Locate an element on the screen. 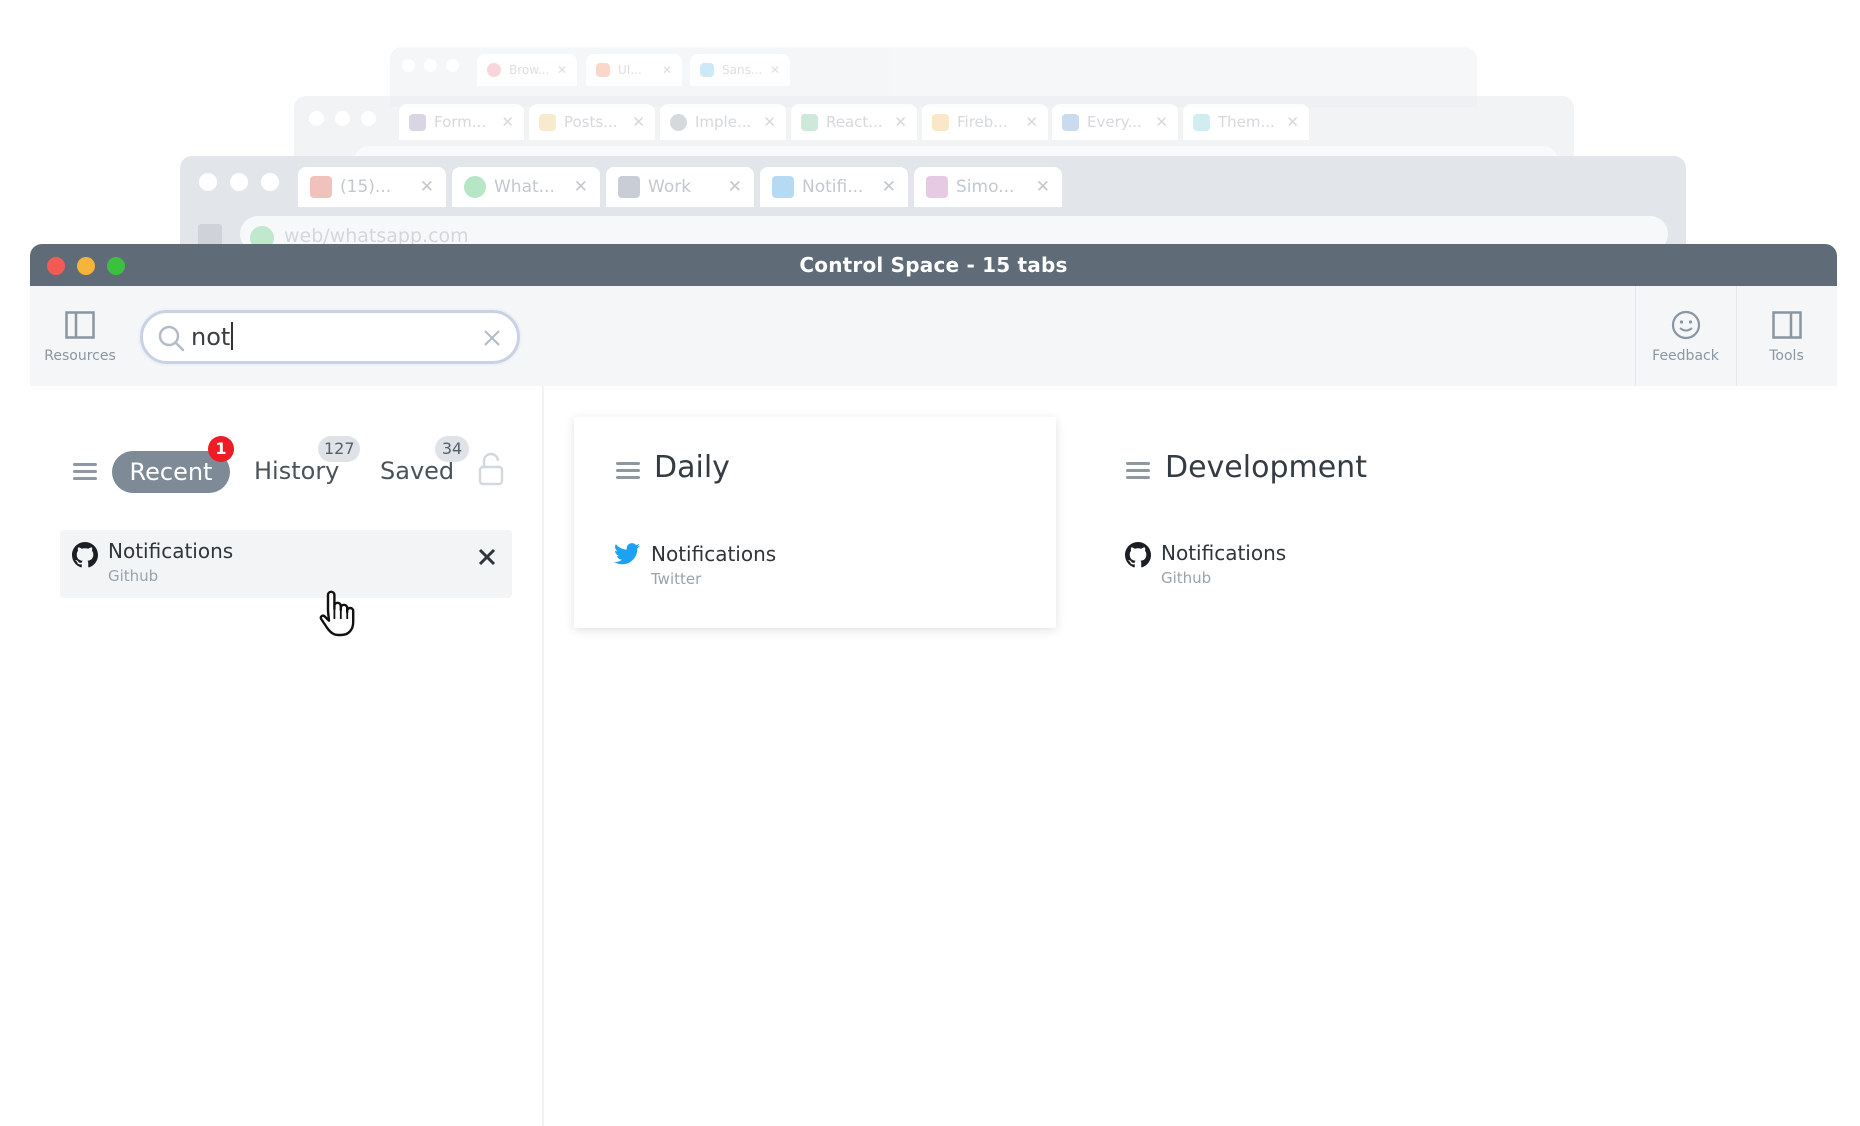 The image size is (1860, 1126). gmail-icon is located at coordinates (321, 187).